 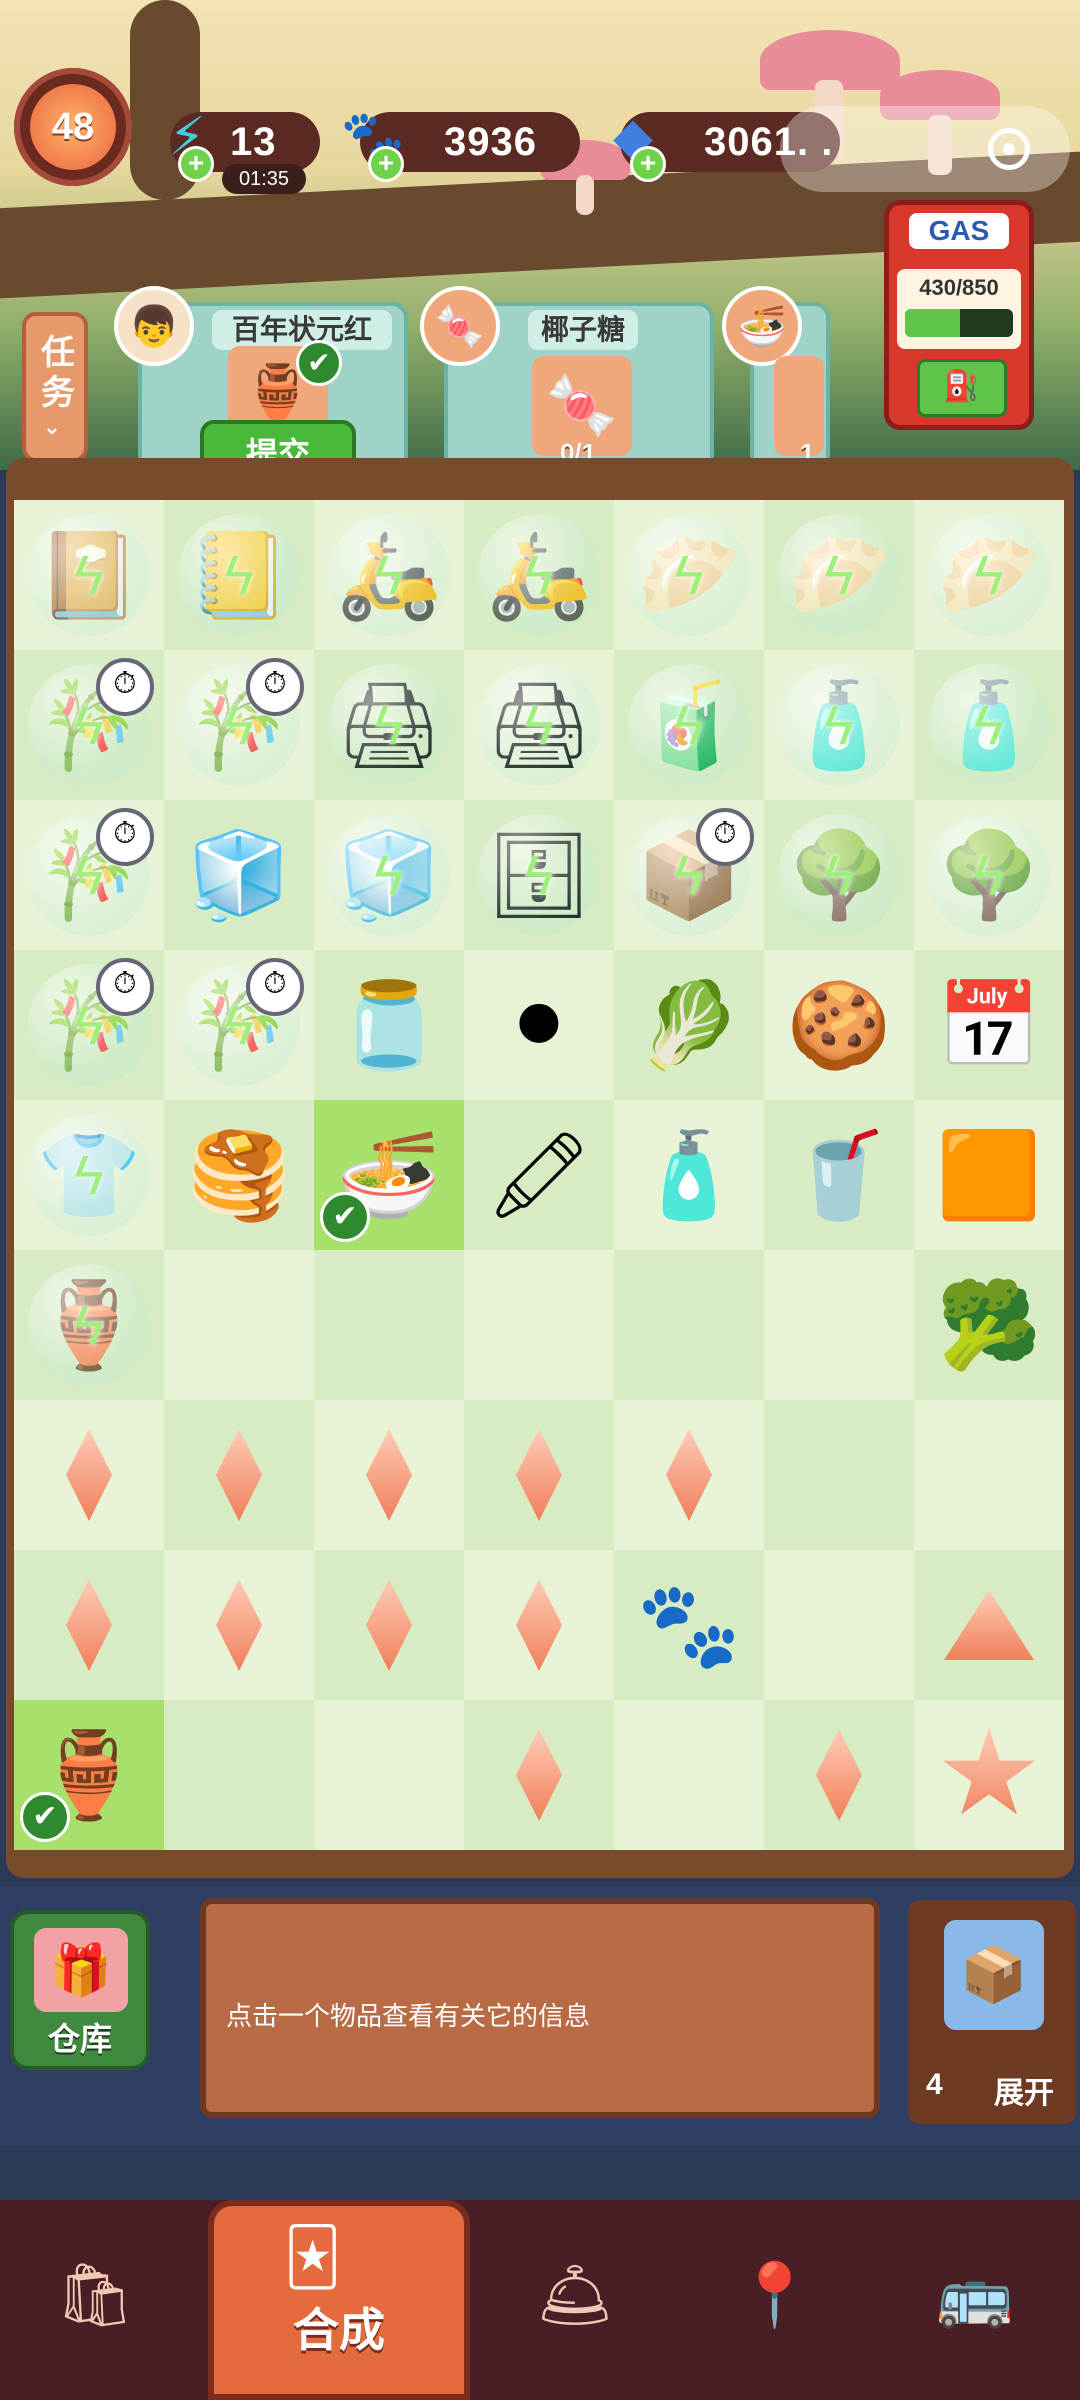 I want to click on board-cell-tire: ⚫, so click(x=539, y=1025).